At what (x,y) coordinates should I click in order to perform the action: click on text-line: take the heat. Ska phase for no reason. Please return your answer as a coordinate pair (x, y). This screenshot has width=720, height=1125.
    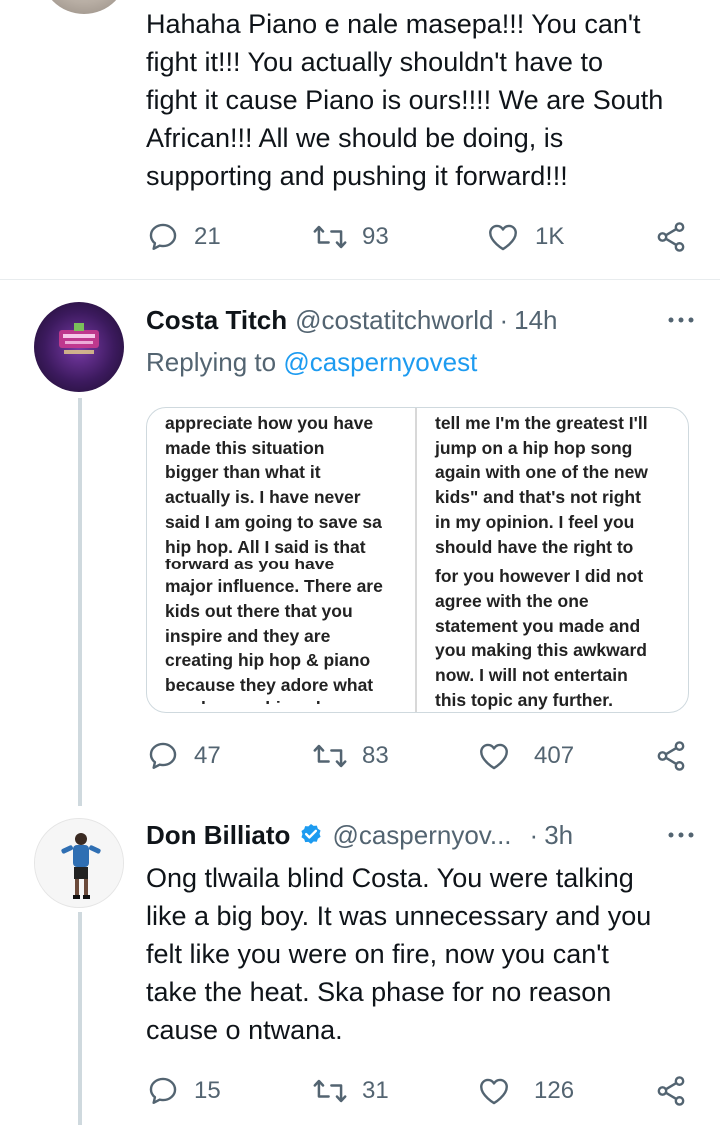
    Looking at the image, I should click on (379, 992).